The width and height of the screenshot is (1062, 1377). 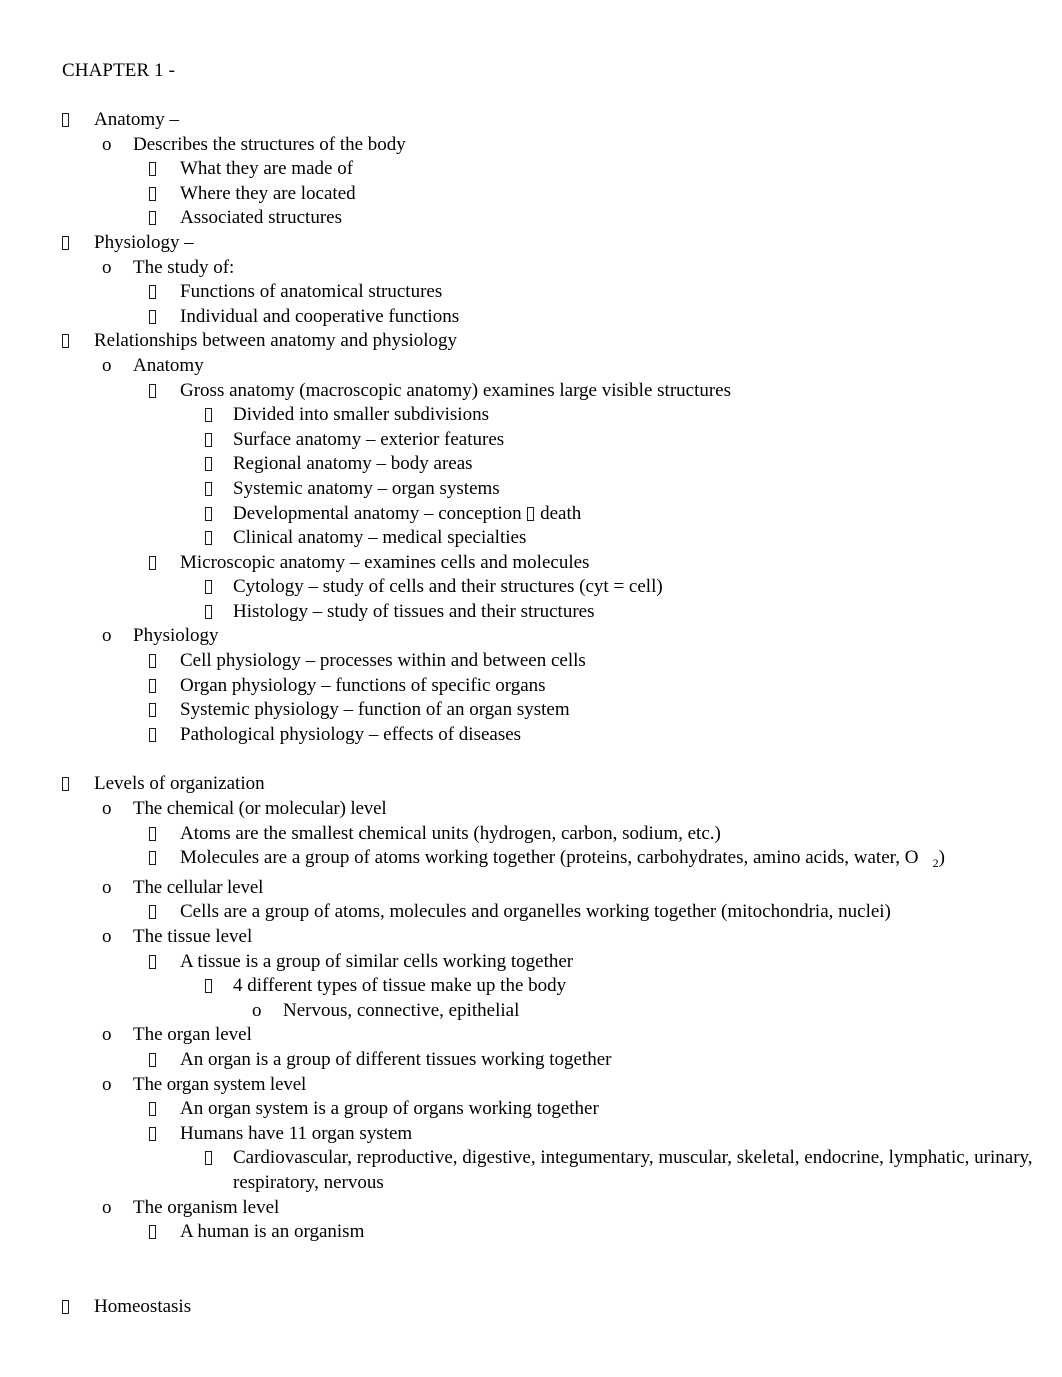 What do you see at coordinates (531, 95) in the screenshot?
I see `title-spacer` at bounding box center [531, 95].